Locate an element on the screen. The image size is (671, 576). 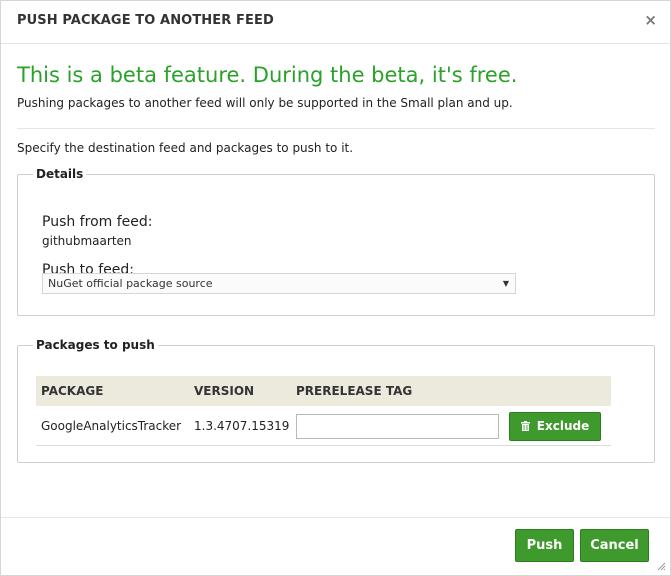
package-name-cell: GoogleAnalyticsTracker is located at coordinates (111, 426).